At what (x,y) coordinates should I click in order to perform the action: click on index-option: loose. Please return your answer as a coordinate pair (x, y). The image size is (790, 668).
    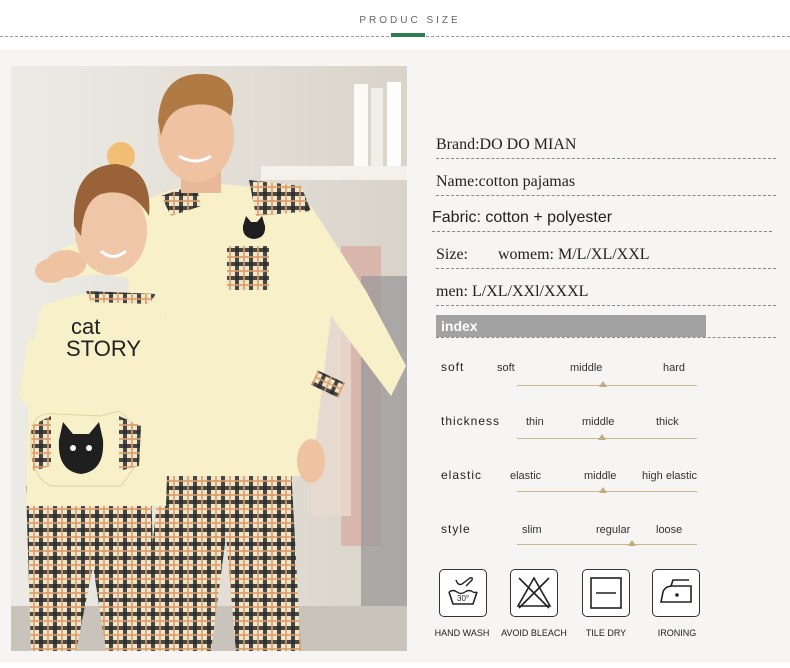
    Looking at the image, I should click on (669, 530).